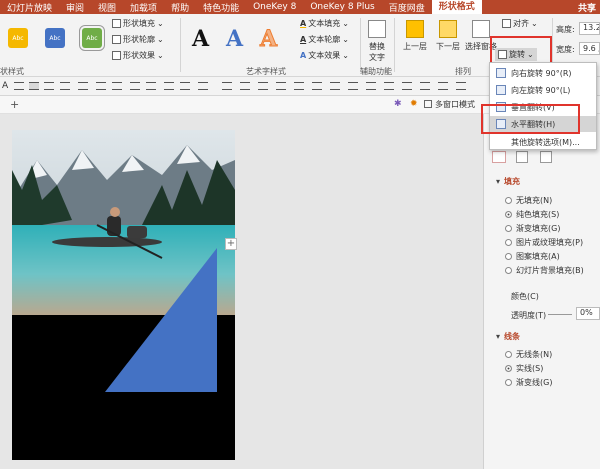 Image resolution: width=600 pixels, height=469 pixels. I want to click on columns-icon, so click(185, 86).